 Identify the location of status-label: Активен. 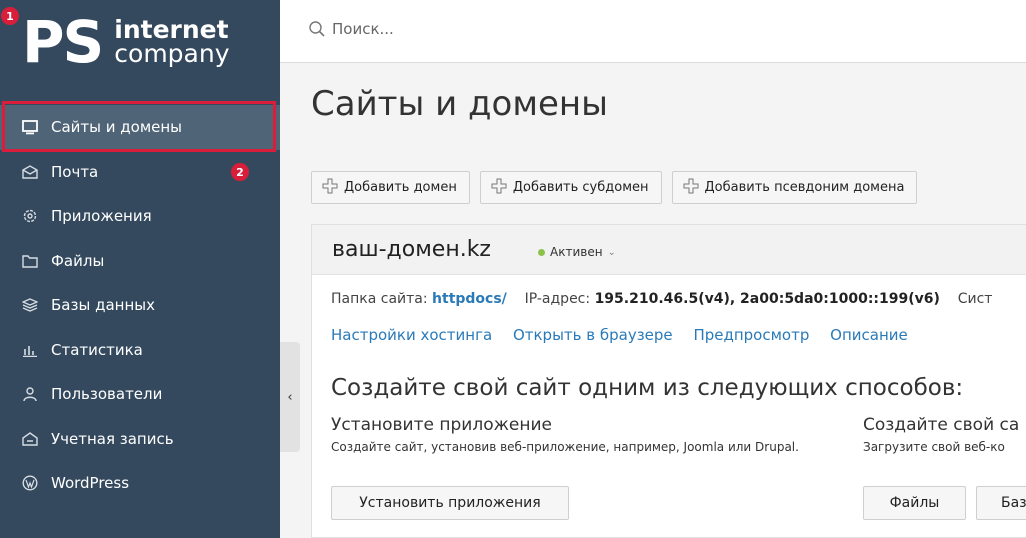
(576, 252).